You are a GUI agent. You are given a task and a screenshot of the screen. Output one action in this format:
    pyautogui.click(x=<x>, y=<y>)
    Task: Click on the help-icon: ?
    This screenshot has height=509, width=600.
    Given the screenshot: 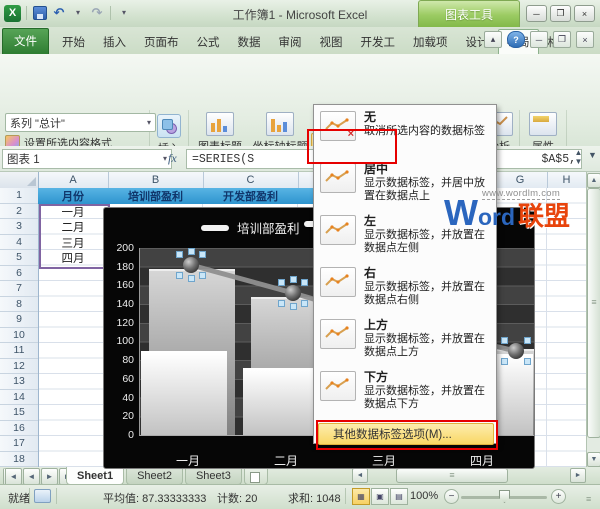 What is the action you would take?
    pyautogui.click(x=516, y=39)
    